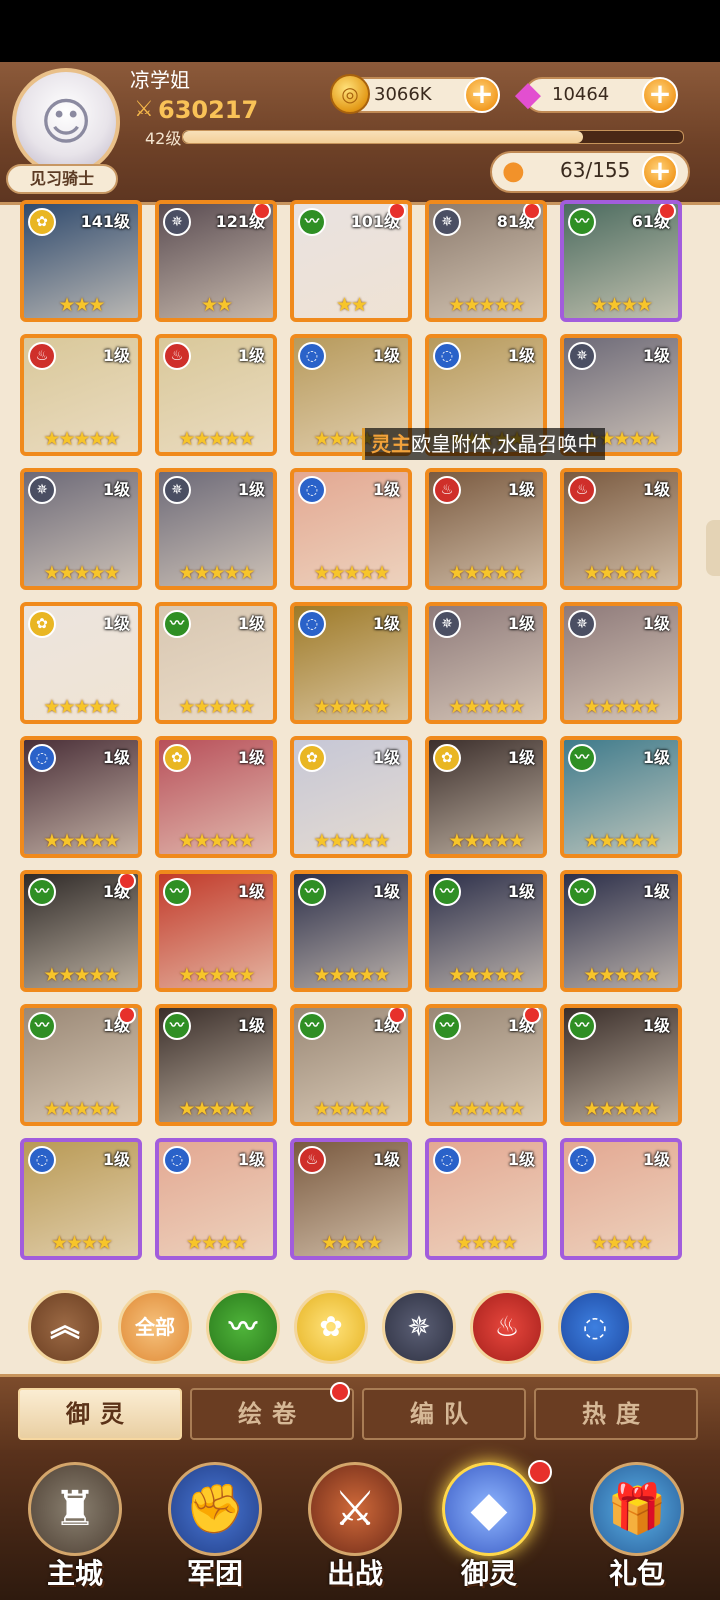  I want to click on nav-gift: 🎁 礼包, so click(637, 1526).